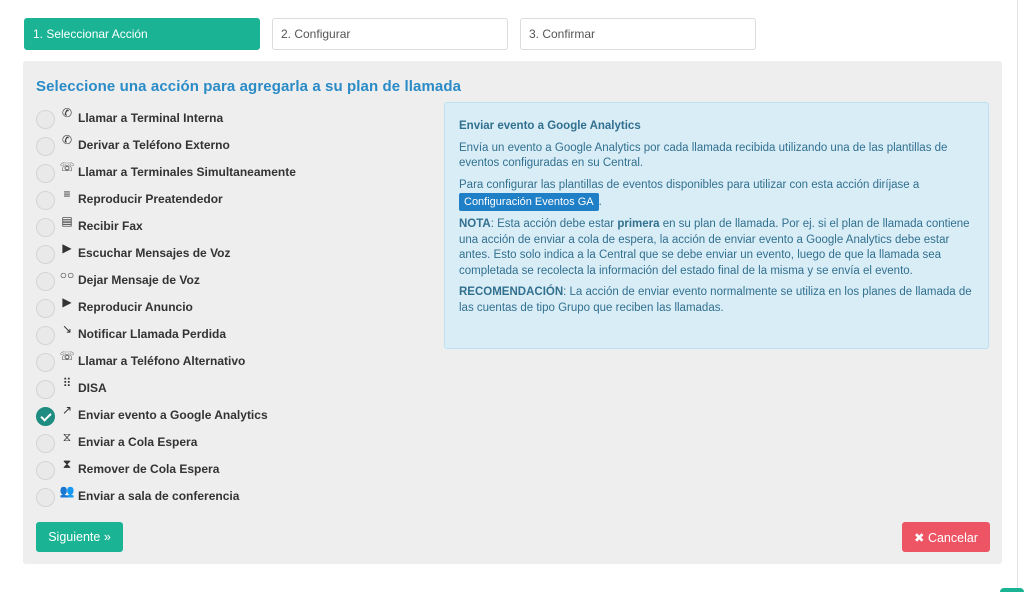 This screenshot has height=592, width=1024. What do you see at coordinates (236, 388) in the screenshot?
I see `action-option: ⠿ DISA` at bounding box center [236, 388].